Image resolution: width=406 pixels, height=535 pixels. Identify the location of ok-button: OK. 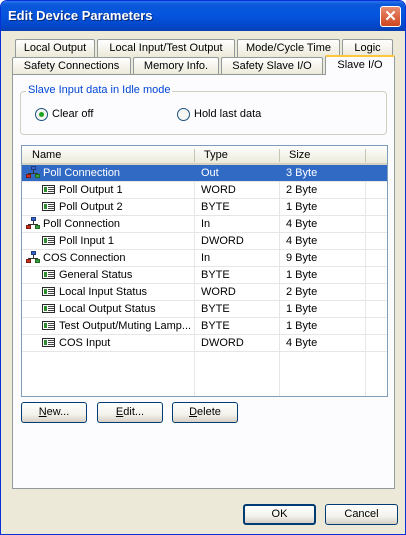
(279, 514).